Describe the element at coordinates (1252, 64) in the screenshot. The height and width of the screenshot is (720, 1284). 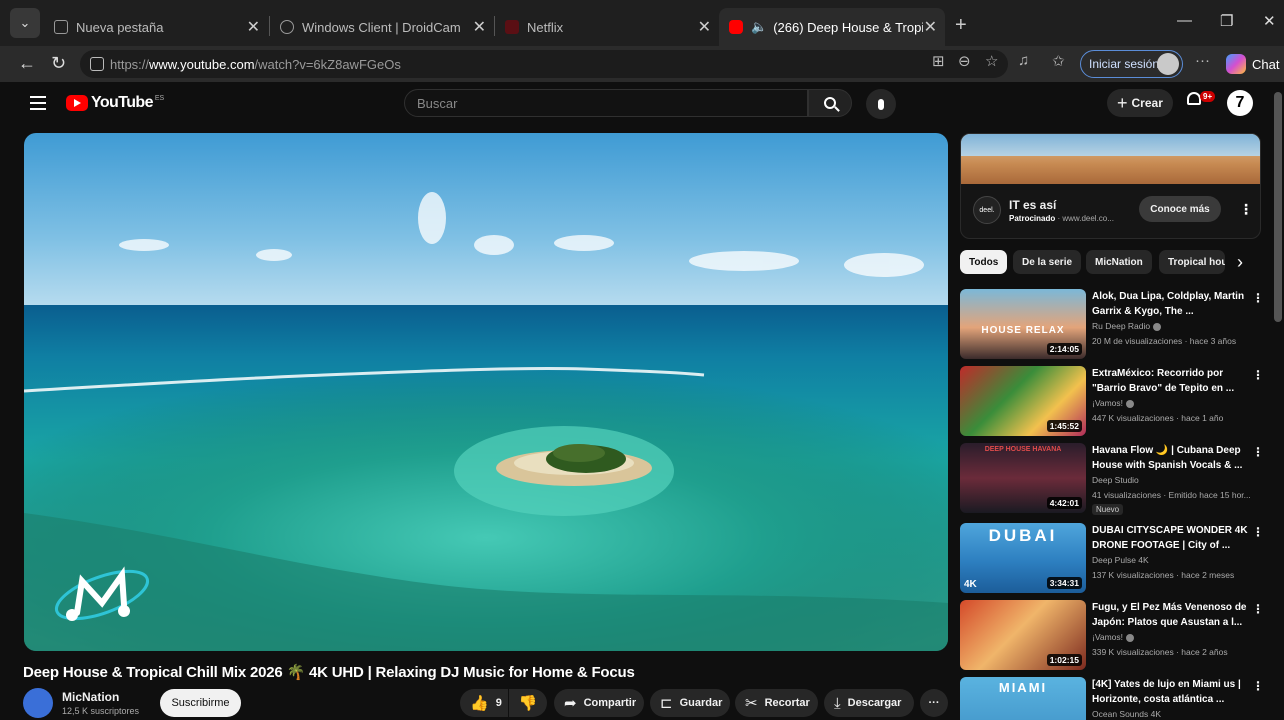
I see `copilot-chat-button: Chat` at that location.